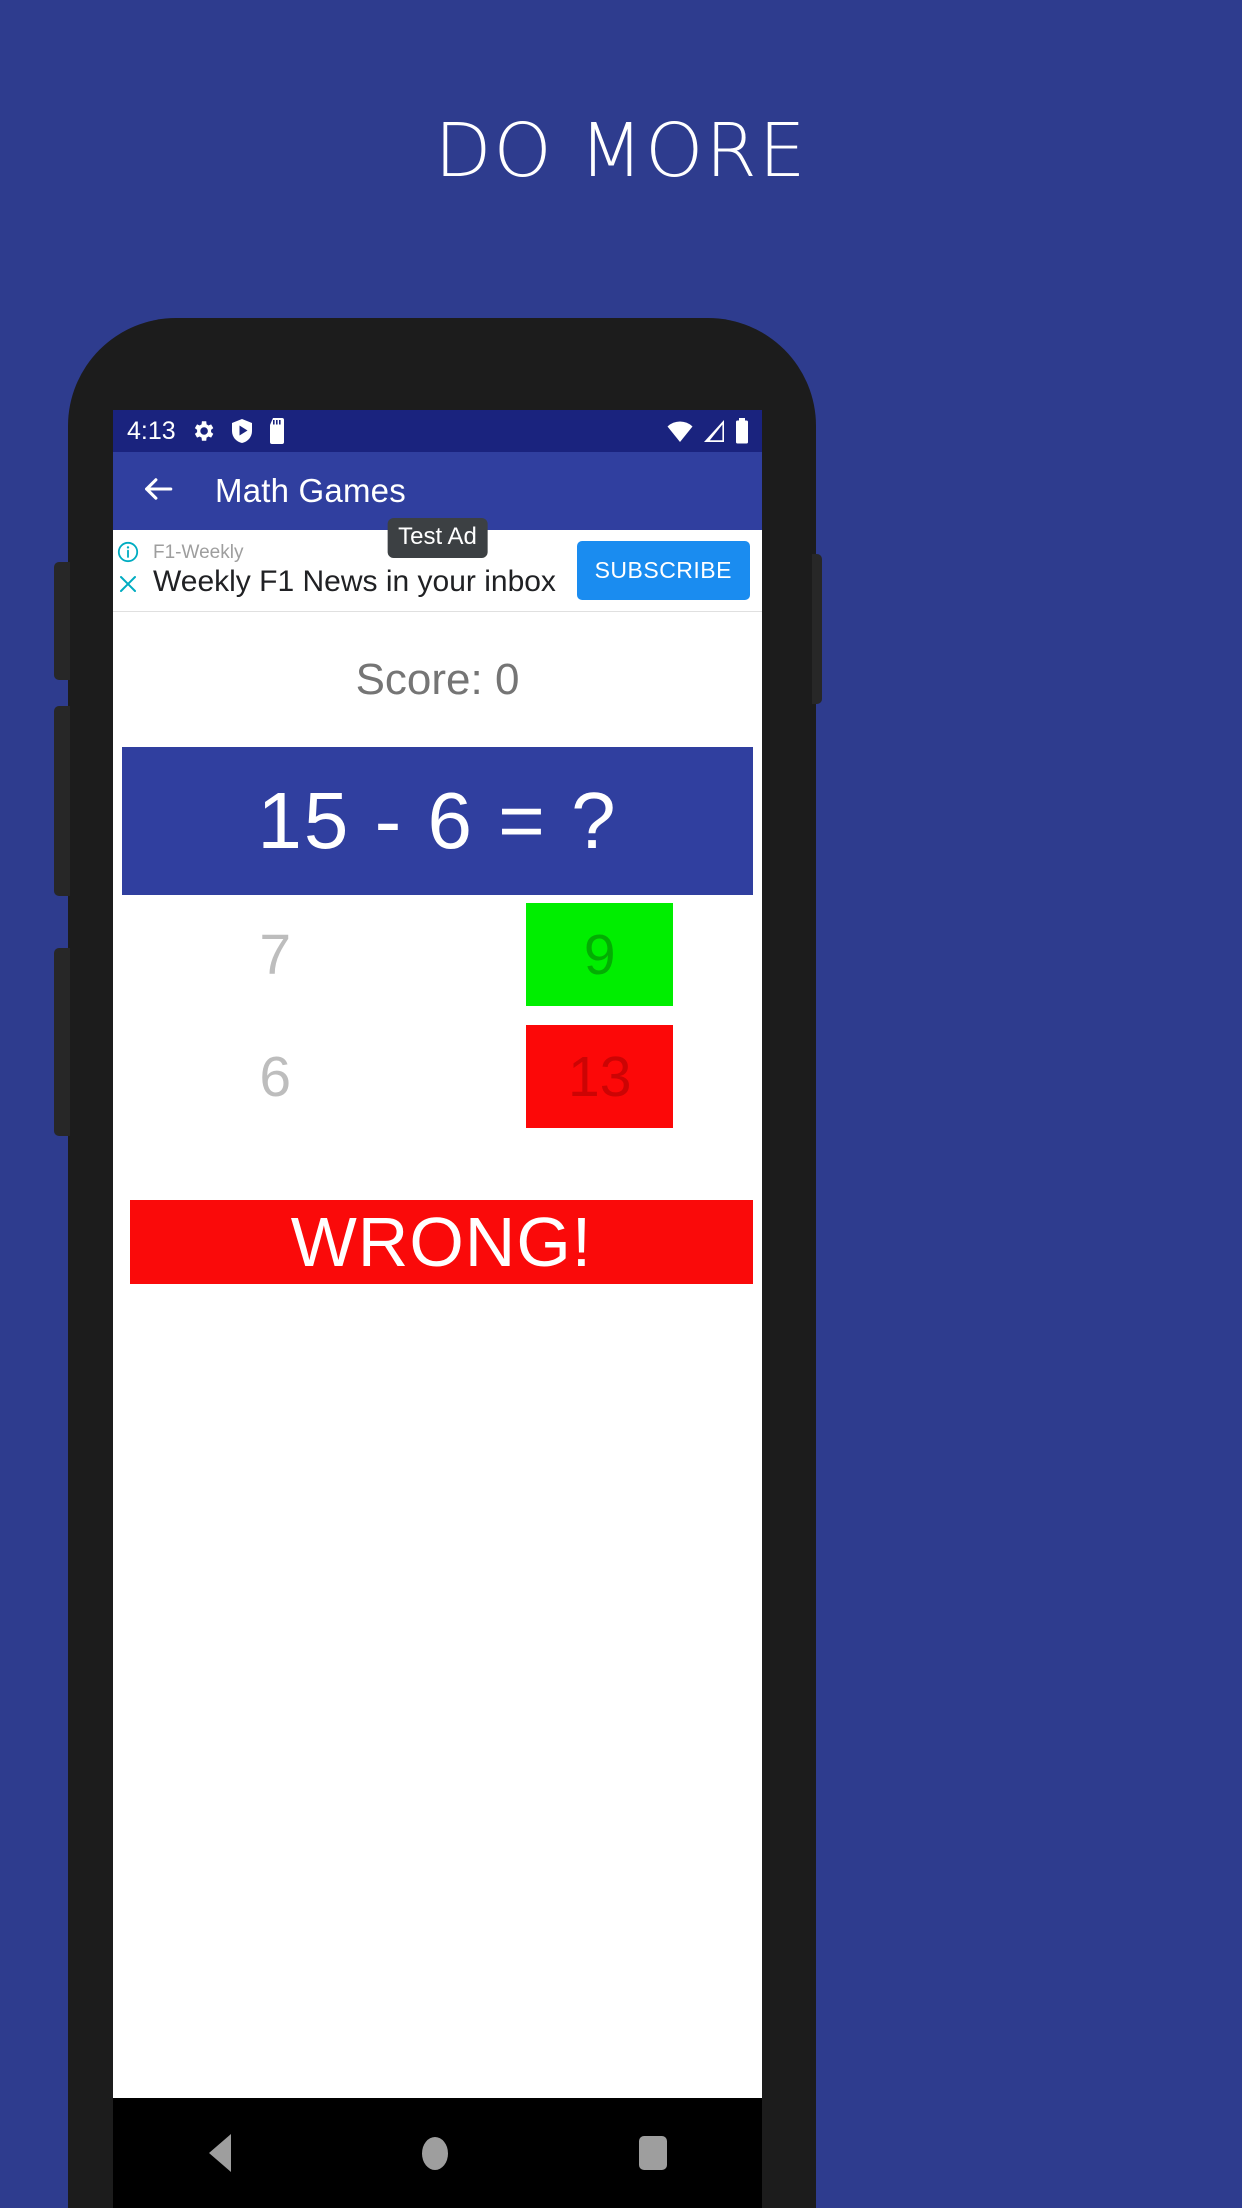 The width and height of the screenshot is (1242, 2208). What do you see at coordinates (714, 431) in the screenshot?
I see `cellular-signal-icon` at bounding box center [714, 431].